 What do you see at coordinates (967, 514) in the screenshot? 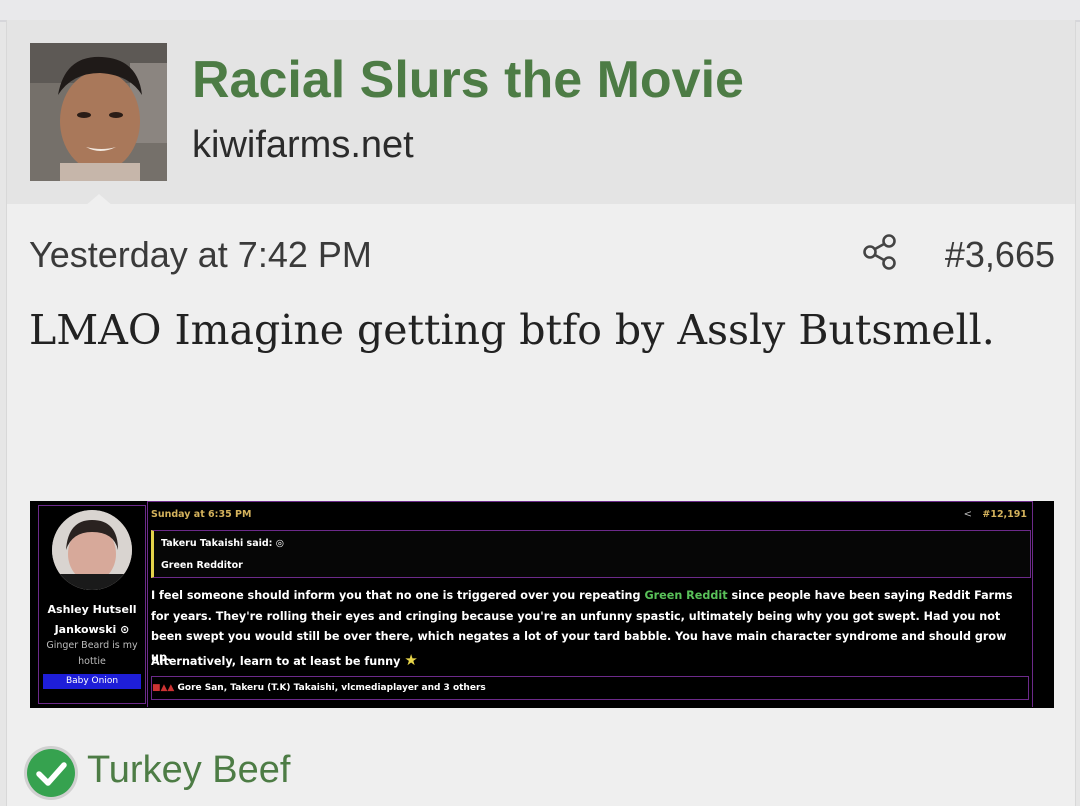
I see `embed-share-icon: <` at bounding box center [967, 514].